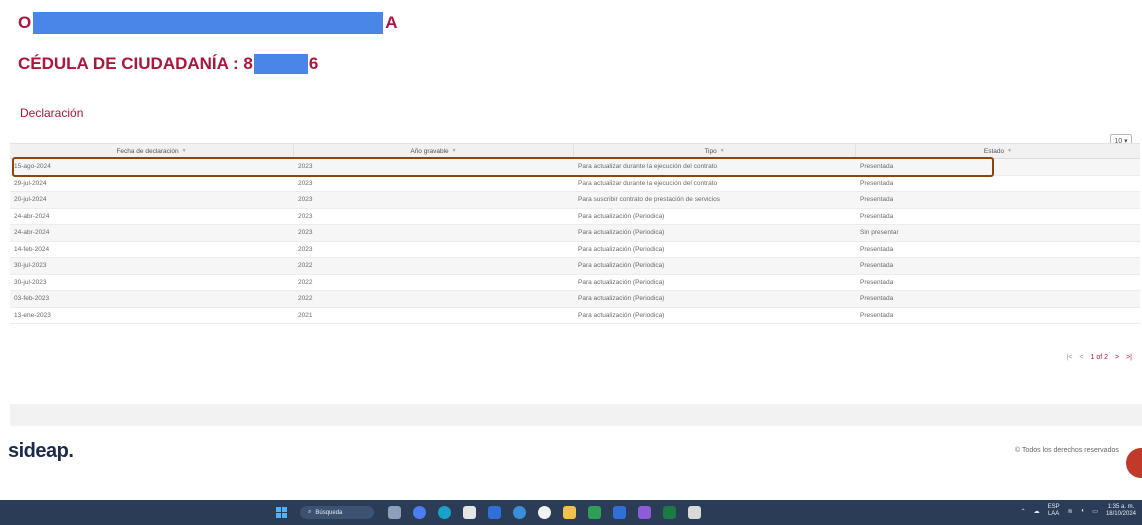 The image size is (1142, 525). I want to click on taskbar-search: ⌕ Búsqueda, so click(337, 512).